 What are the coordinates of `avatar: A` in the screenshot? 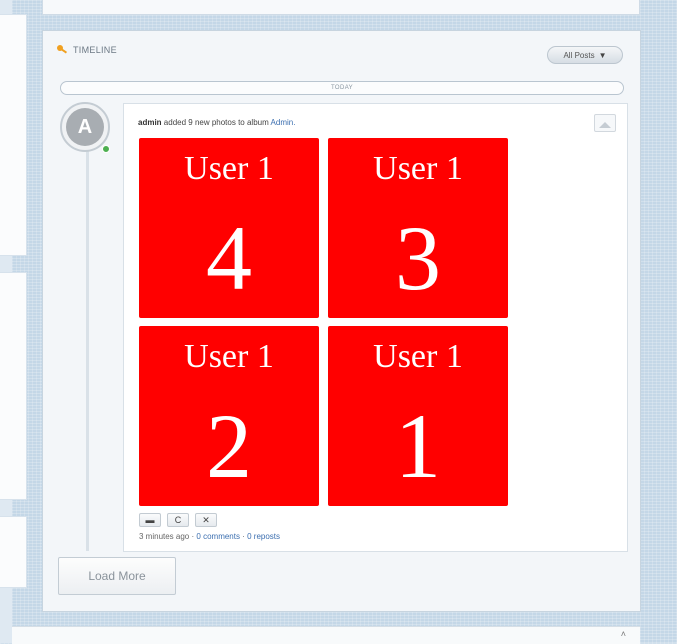 It's located at (85, 127).